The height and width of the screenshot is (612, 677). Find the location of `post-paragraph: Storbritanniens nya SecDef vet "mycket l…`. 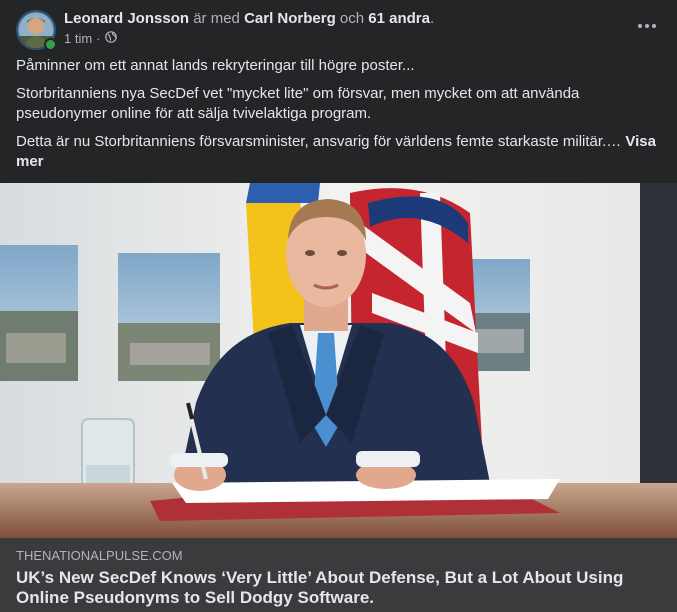

post-paragraph: Storbritanniens nya SecDef vet "mycket l… is located at coordinates (298, 103).